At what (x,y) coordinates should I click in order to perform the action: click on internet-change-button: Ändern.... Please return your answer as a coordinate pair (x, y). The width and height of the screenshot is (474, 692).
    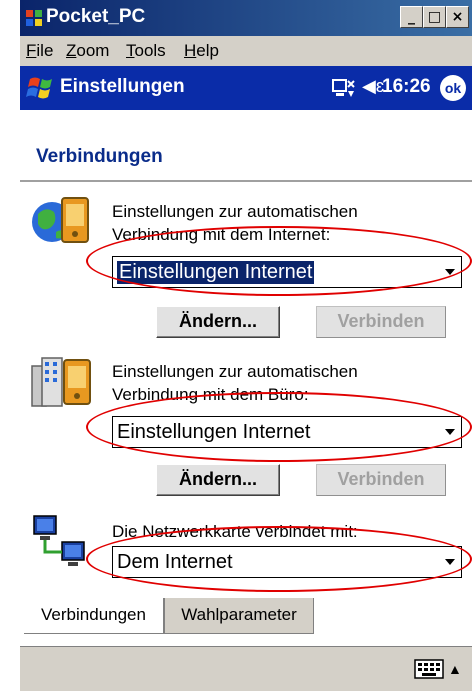
    Looking at the image, I should click on (218, 322).